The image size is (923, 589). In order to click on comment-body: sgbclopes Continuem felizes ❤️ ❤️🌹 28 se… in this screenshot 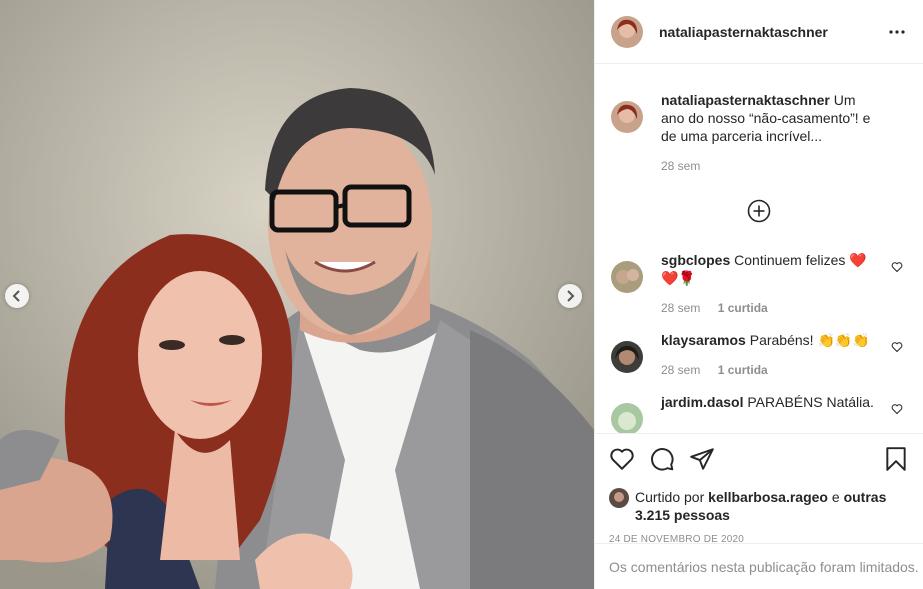, I will do `click(771, 284)`.